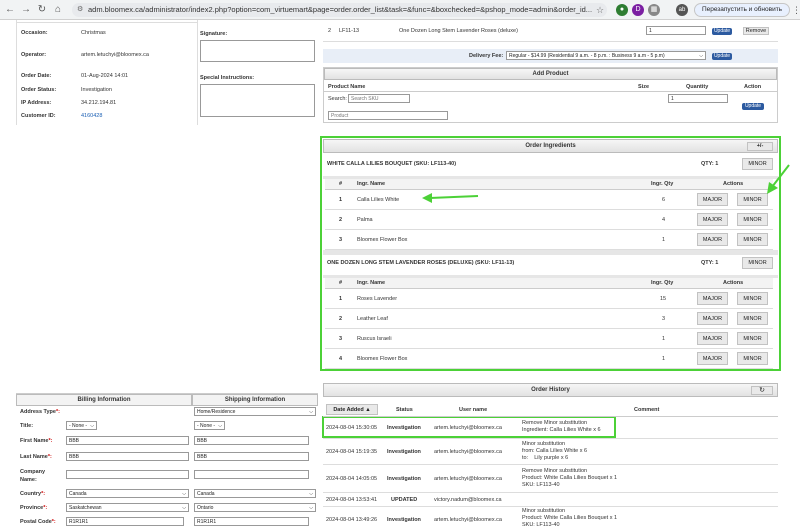 This screenshot has height=528, width=800. What do you see at coordinates (796, 10) in the screenshot?
I see `browser-menu-icon: ⋮` at bounding box center [796, 10].